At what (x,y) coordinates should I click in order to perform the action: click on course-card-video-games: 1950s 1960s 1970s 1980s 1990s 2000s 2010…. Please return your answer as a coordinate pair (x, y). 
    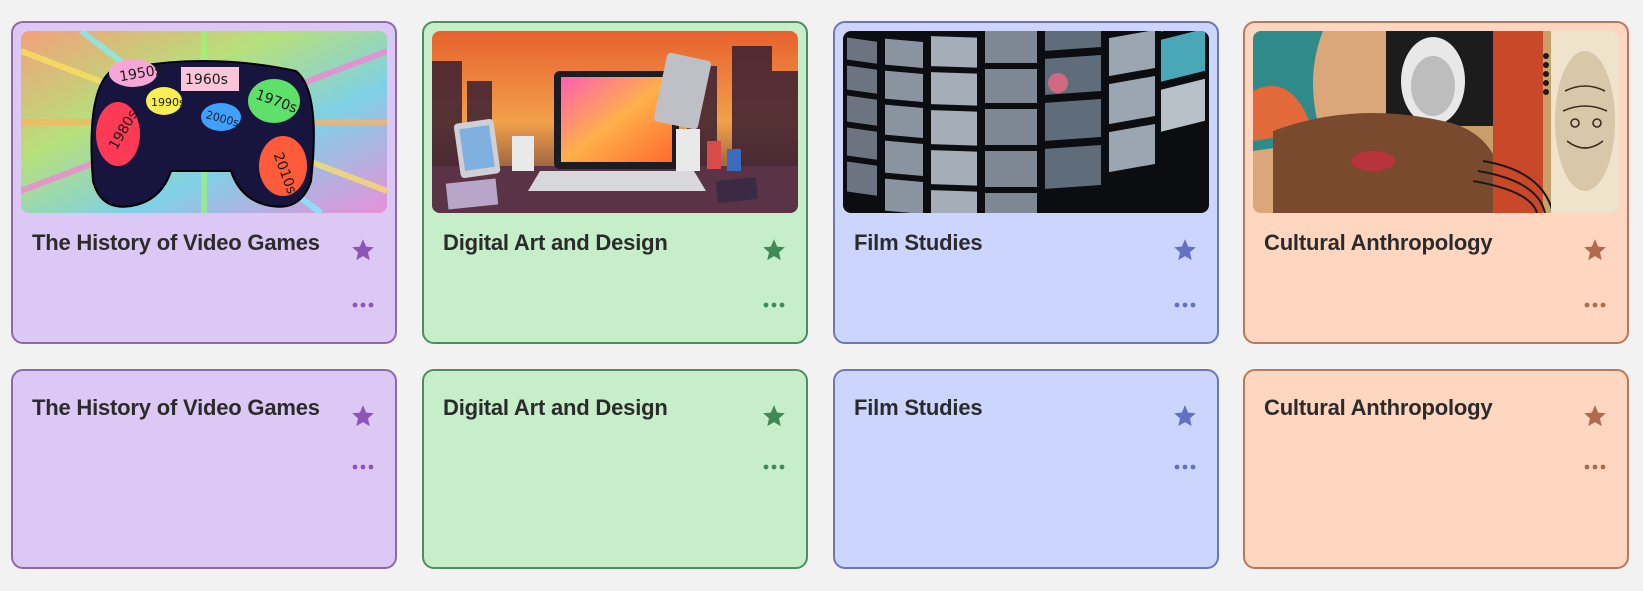
    Looking at the image, I should click on (204, 182).